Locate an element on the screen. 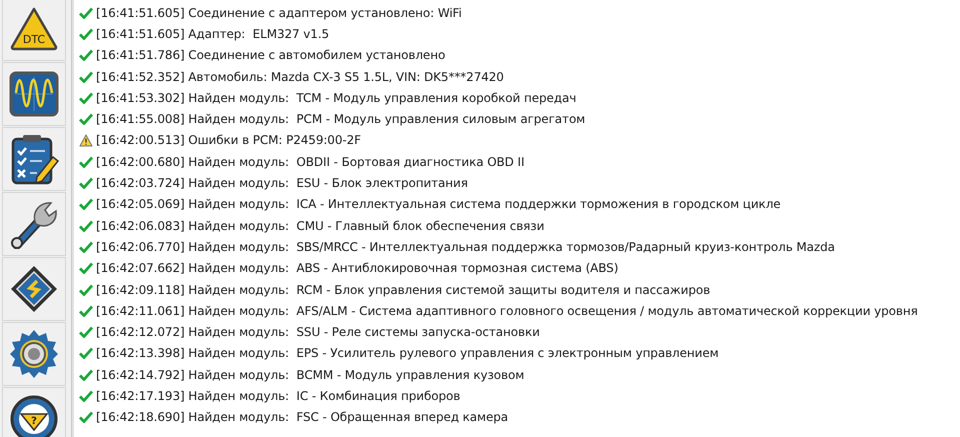 Image resolution: width=960 pixels, height=437 pixels. log-entry: [16:42:12.072] Найден модуль: SSU - Реле системы запуска-остановки is located at coordinates (318, 332).